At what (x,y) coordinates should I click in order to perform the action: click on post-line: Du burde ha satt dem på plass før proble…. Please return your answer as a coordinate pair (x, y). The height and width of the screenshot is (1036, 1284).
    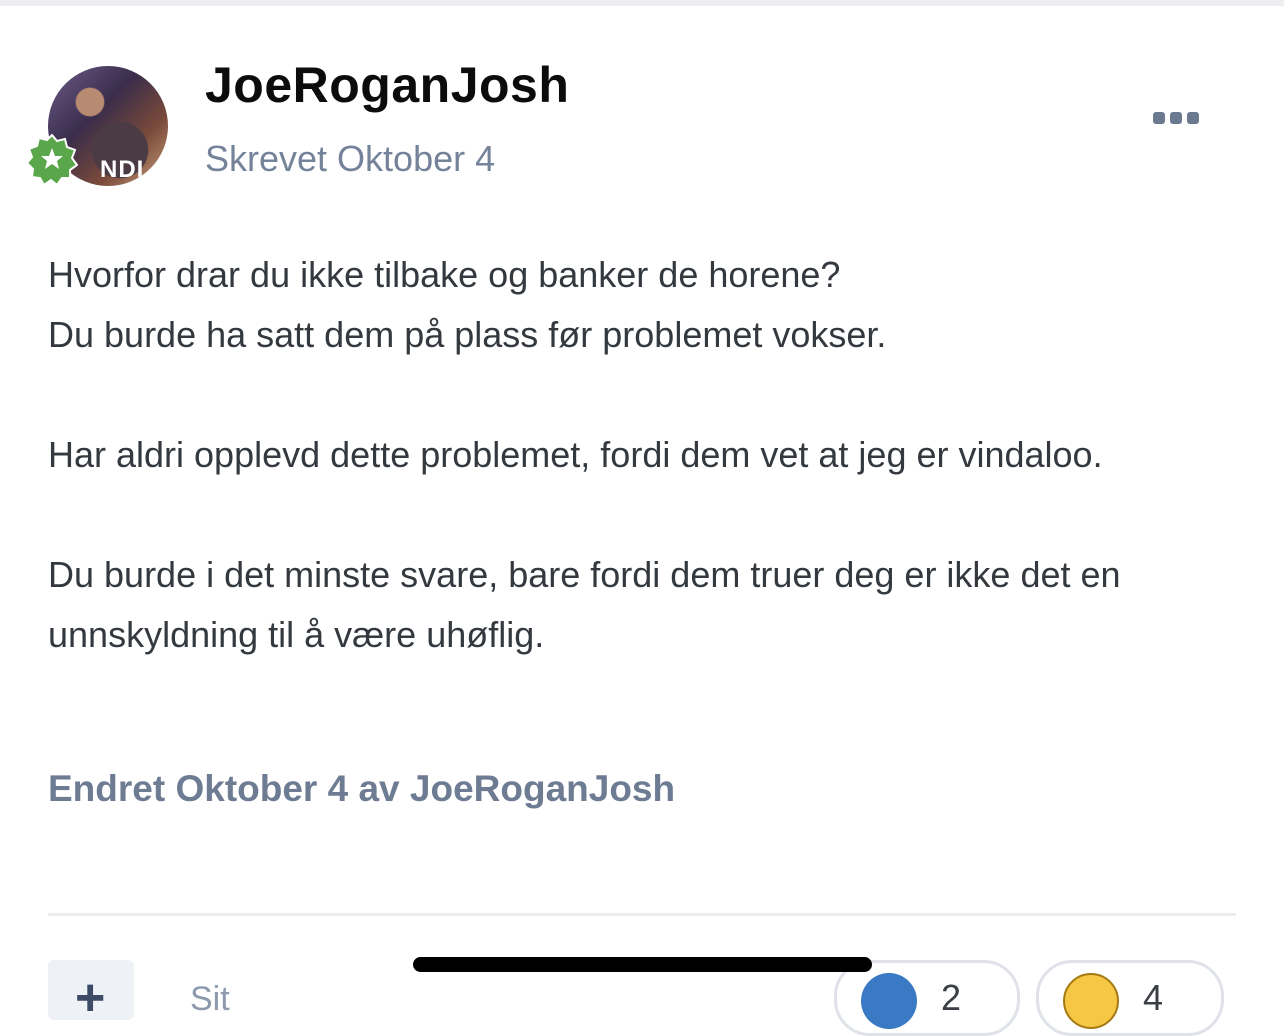
    Looking at the image, I should click on (467, 334).